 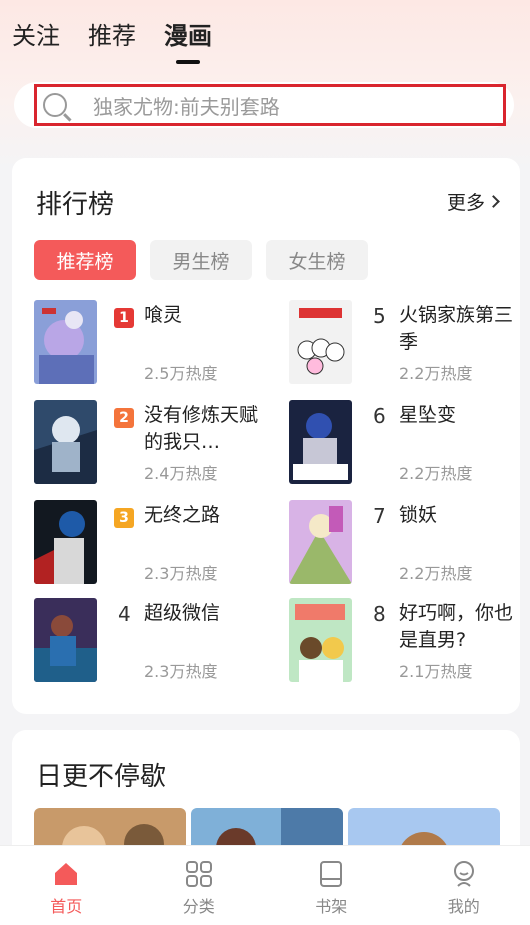 I want to click on nav-bookshelf-label: 书架, so click(x=331, y=906).